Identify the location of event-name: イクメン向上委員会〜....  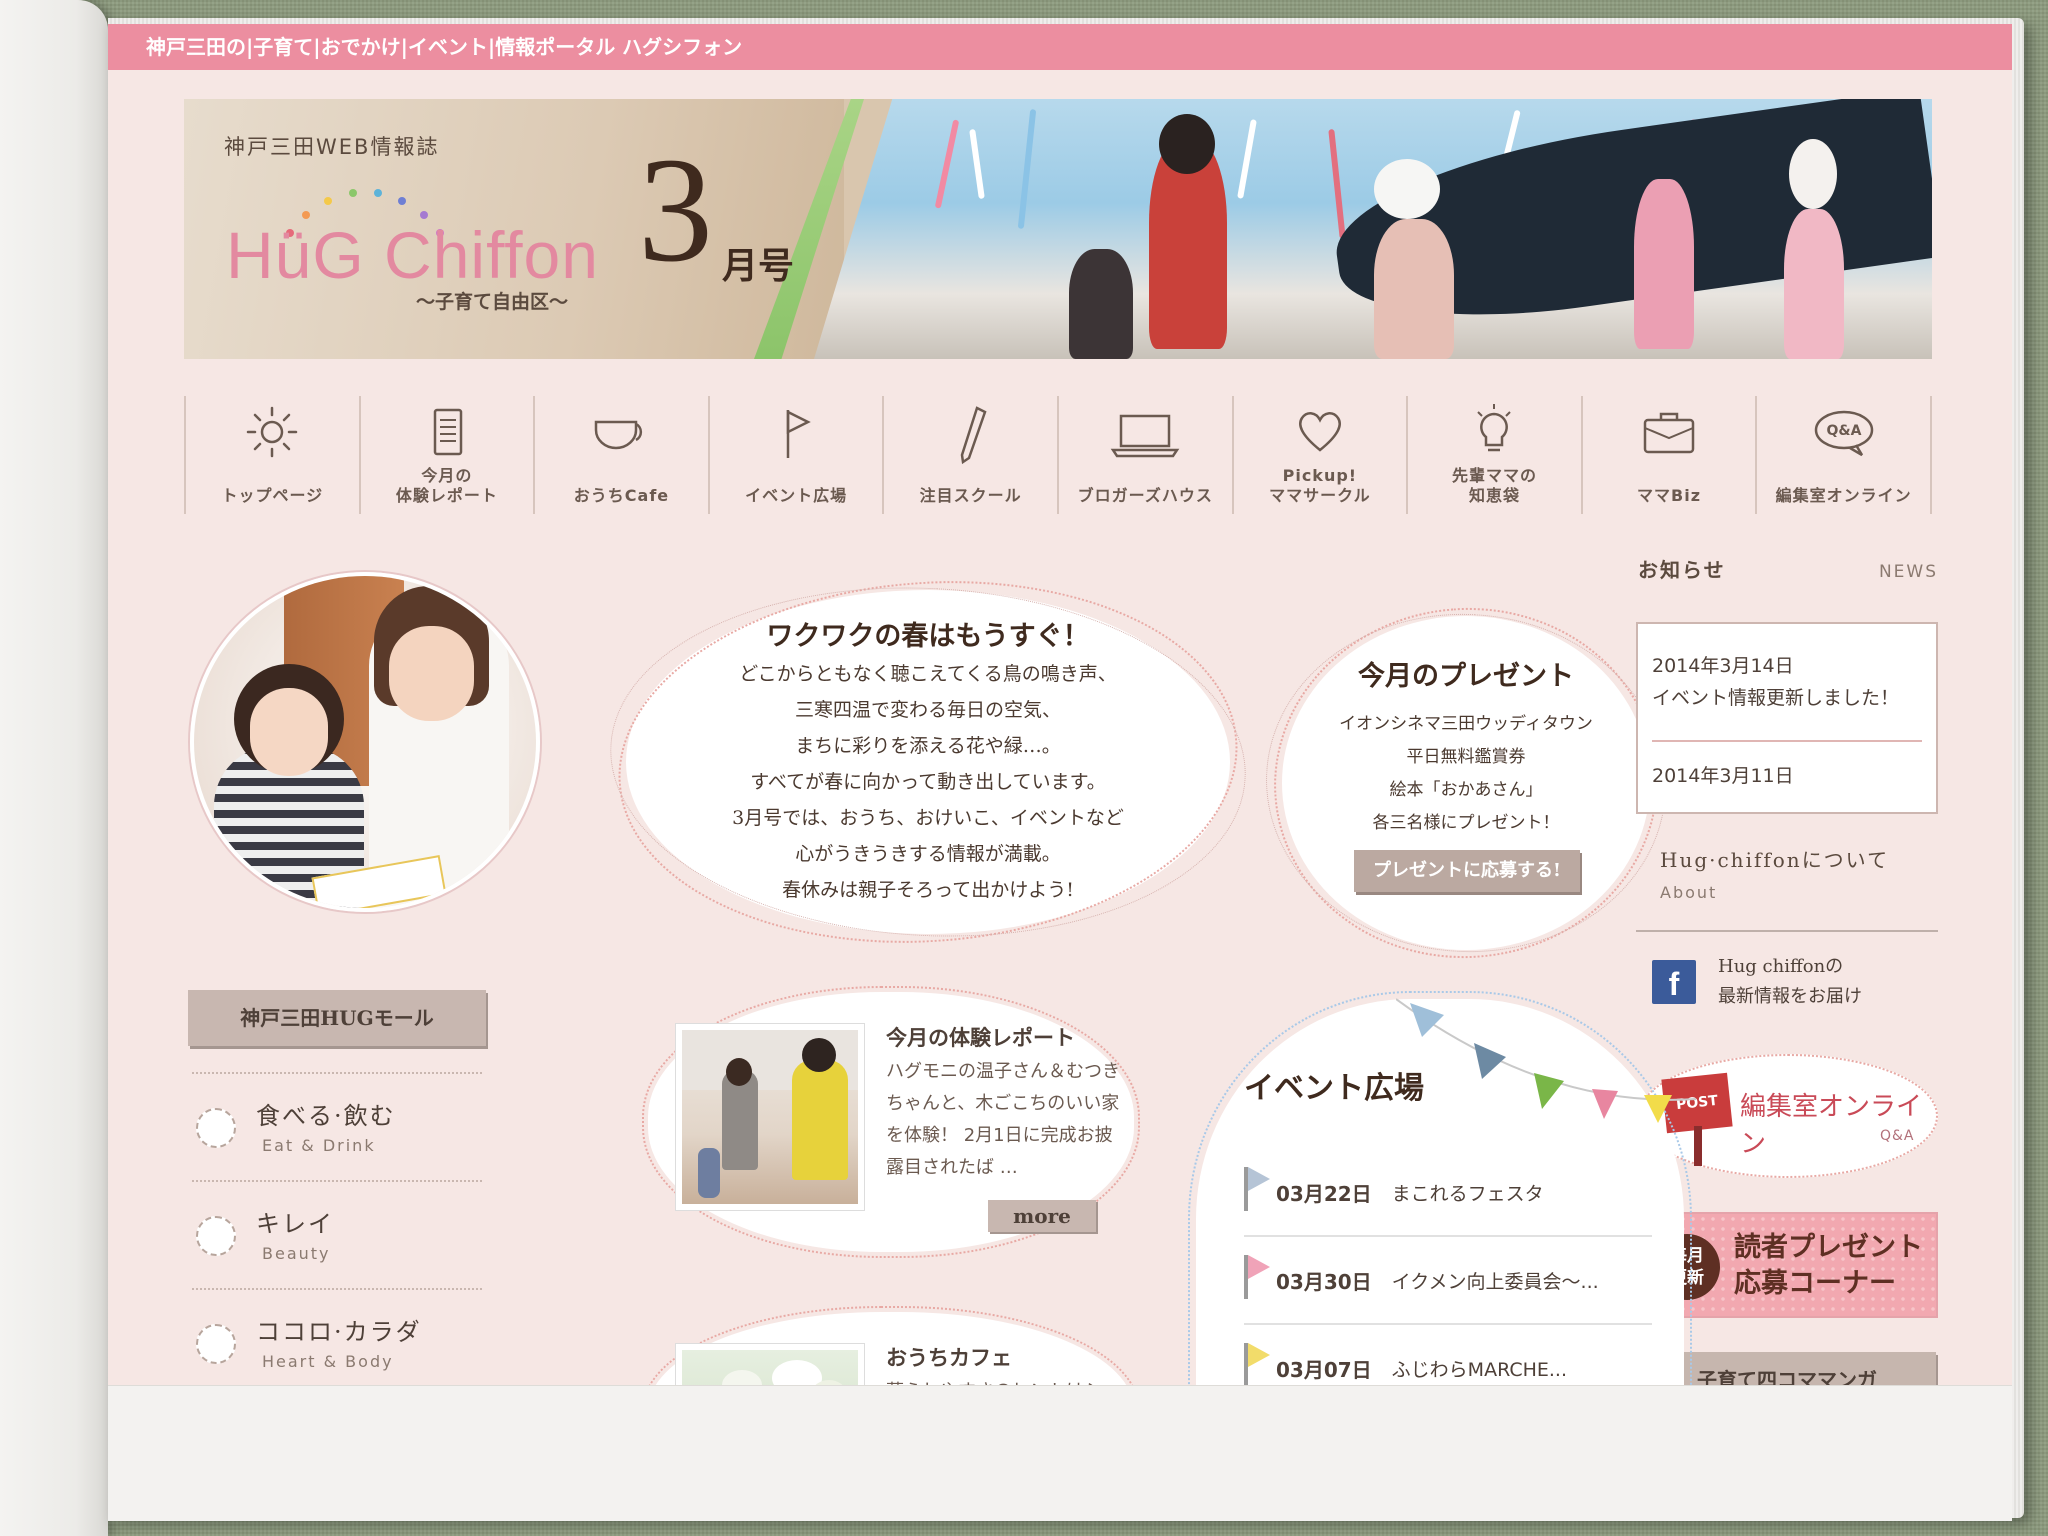
(1495, 1280).